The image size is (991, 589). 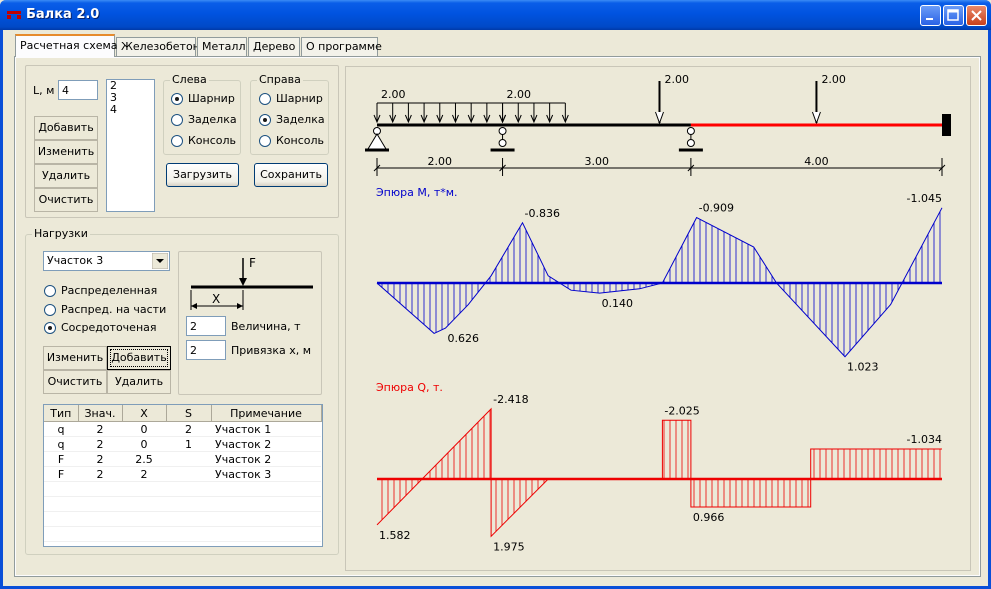 What do you see at coordinates (75, 382) in the screenshot?
I see `clear-loads-button: Очистить` at bounding box center [75, 382].